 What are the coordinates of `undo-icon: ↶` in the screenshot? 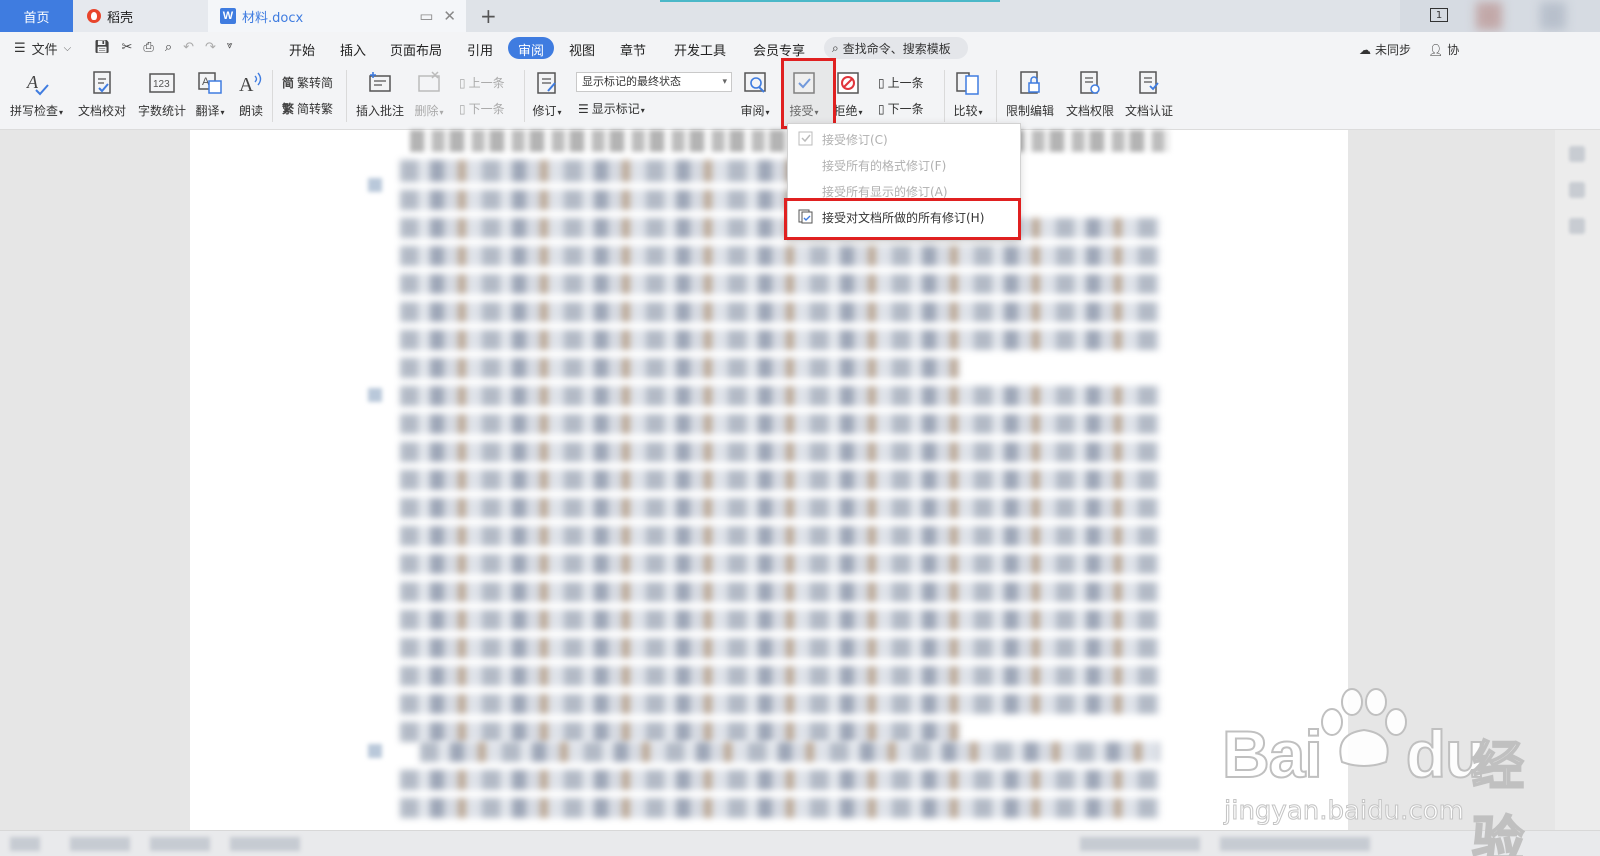 It's located at (188, 47).